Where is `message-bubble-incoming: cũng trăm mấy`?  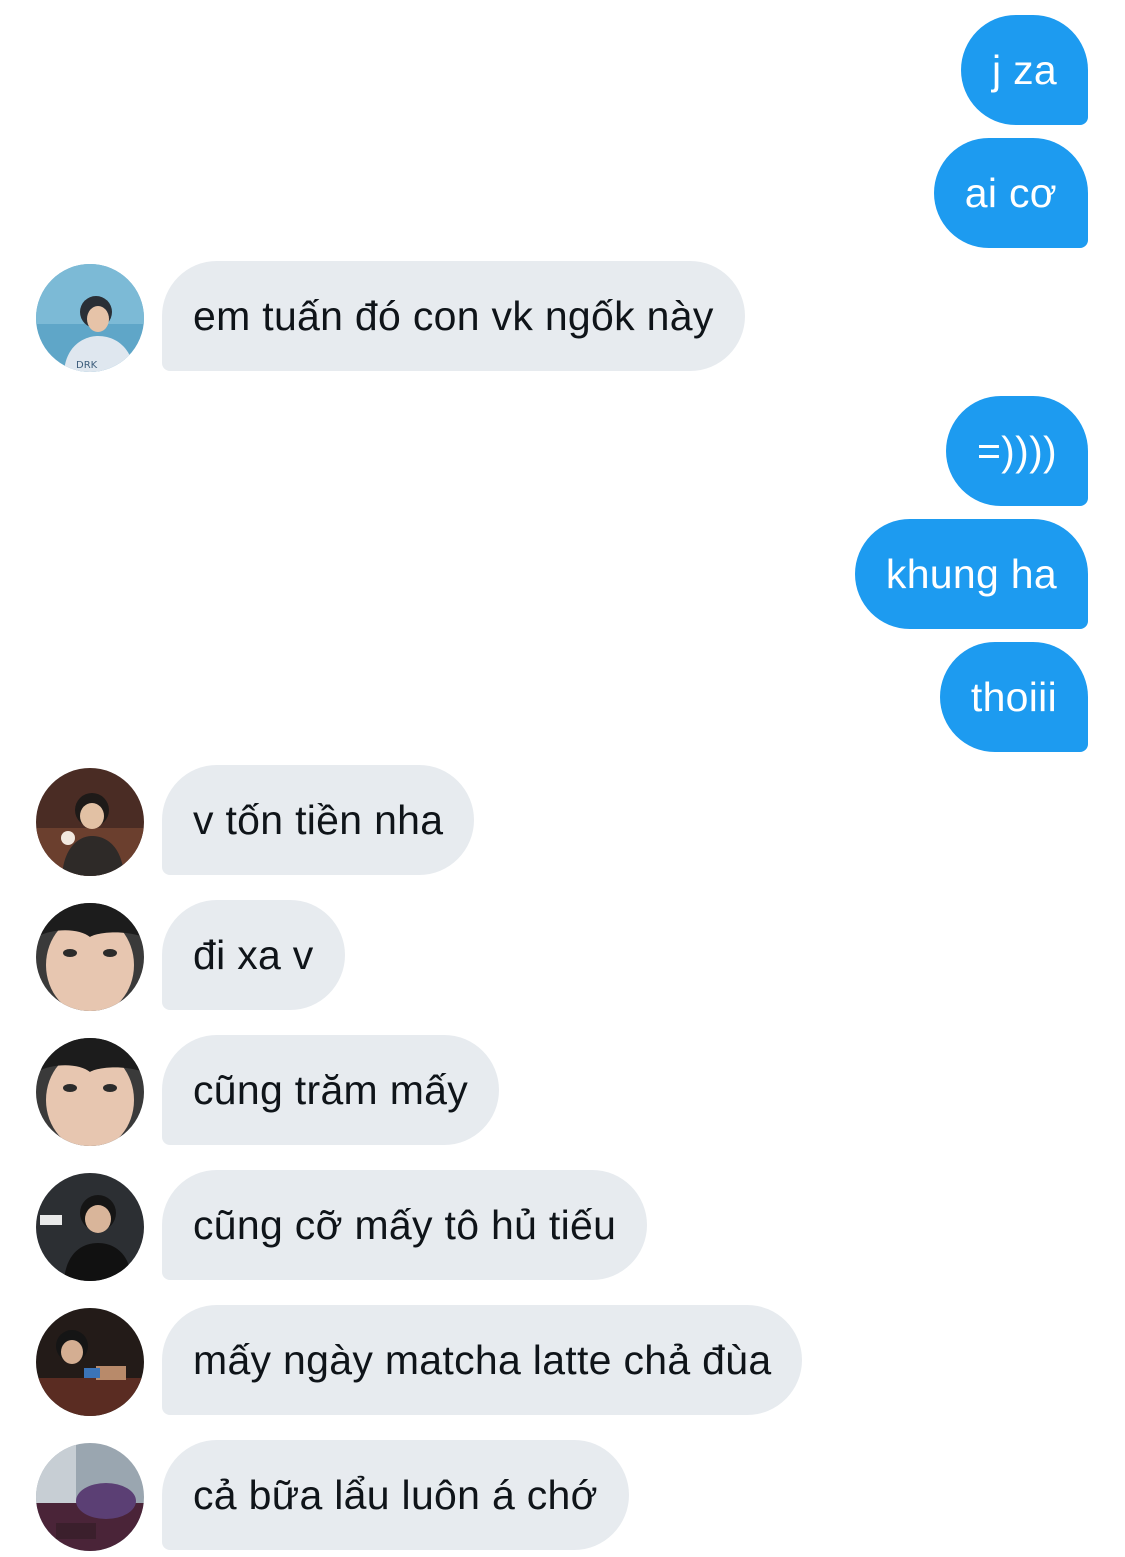
message-bubble-incoming: cũng trăm mấy is located at coordinates (331, 1090).